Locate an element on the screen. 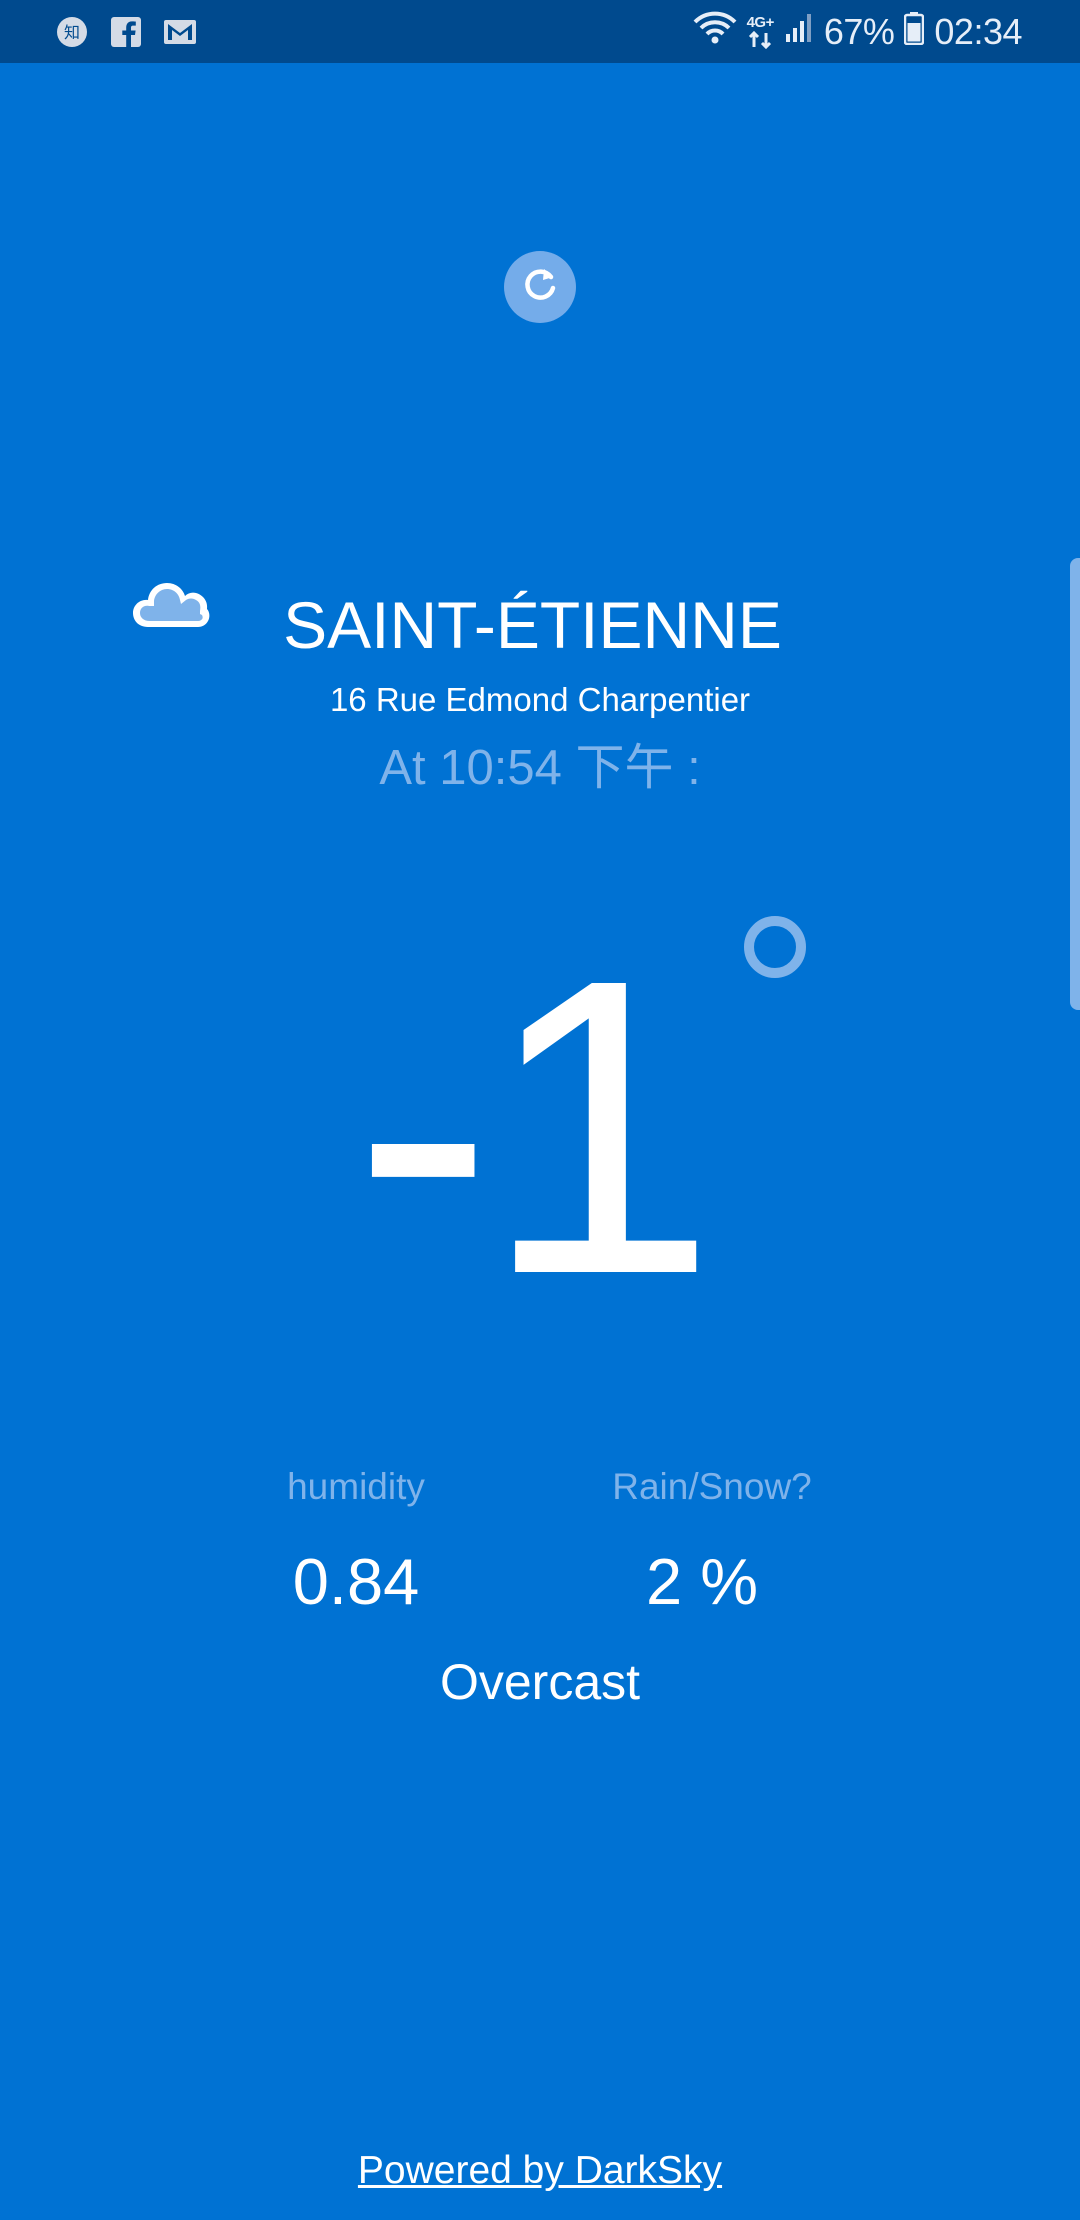 This screenshot has width=1080, height=2220. street-address: 16 Rue Edmond Charpentier is located at coordinates (540, 699).